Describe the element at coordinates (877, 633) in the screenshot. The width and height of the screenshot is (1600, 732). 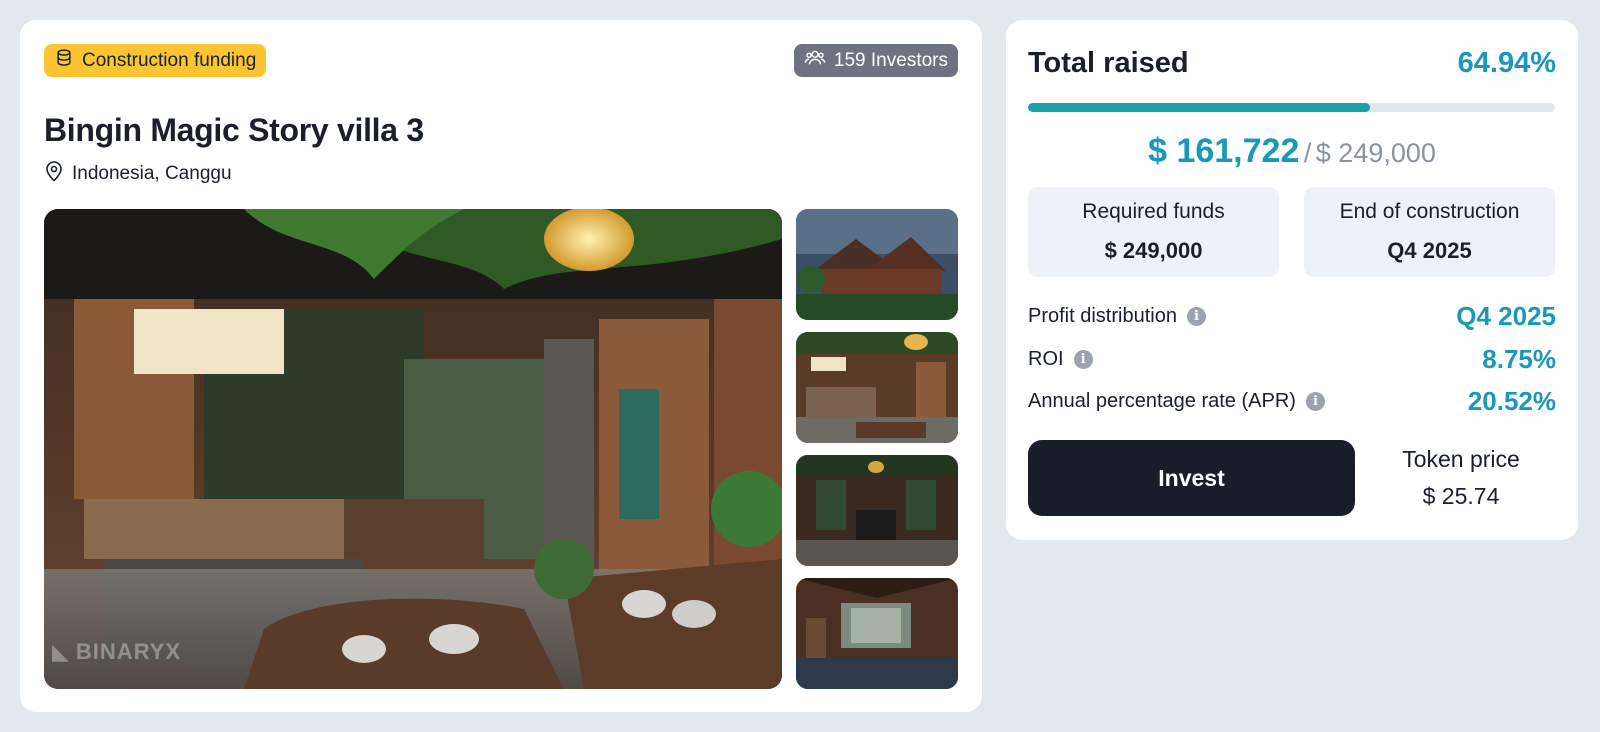
I see `thumbnail-bedroom` at that location.